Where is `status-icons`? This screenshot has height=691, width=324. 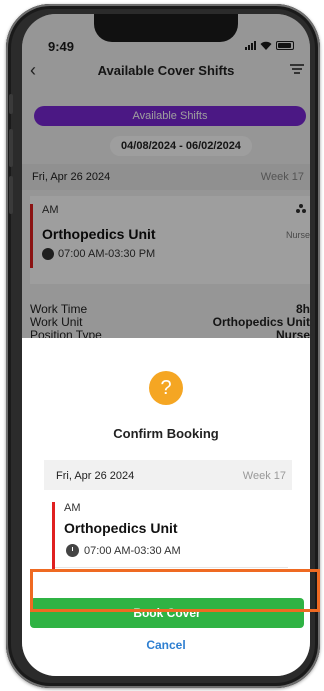 status-icons is located at coordinates (269, 45).